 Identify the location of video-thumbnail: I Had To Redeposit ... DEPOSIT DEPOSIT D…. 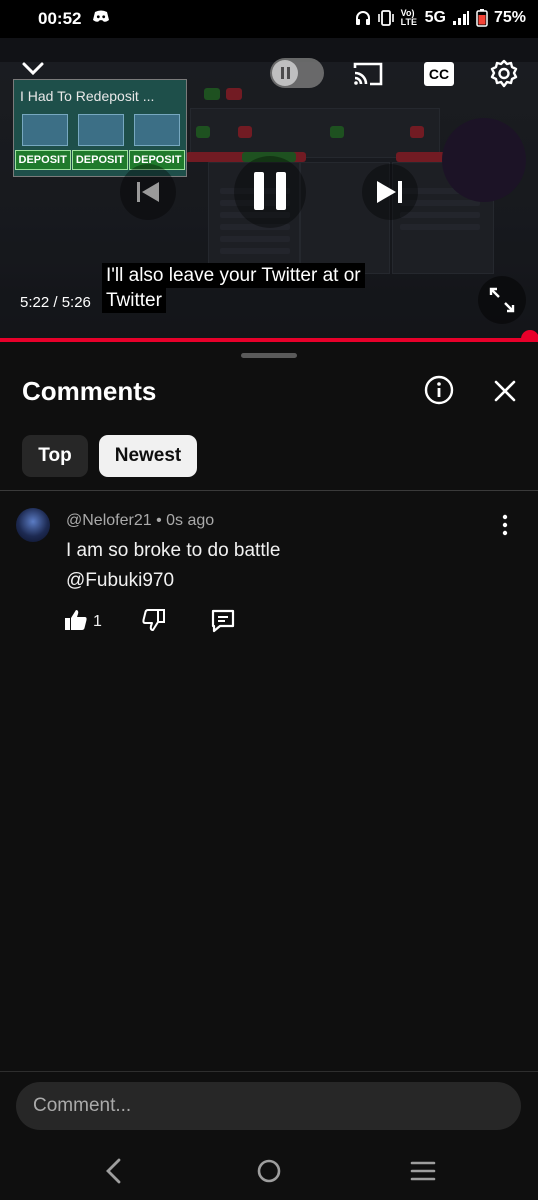
(100, 128).